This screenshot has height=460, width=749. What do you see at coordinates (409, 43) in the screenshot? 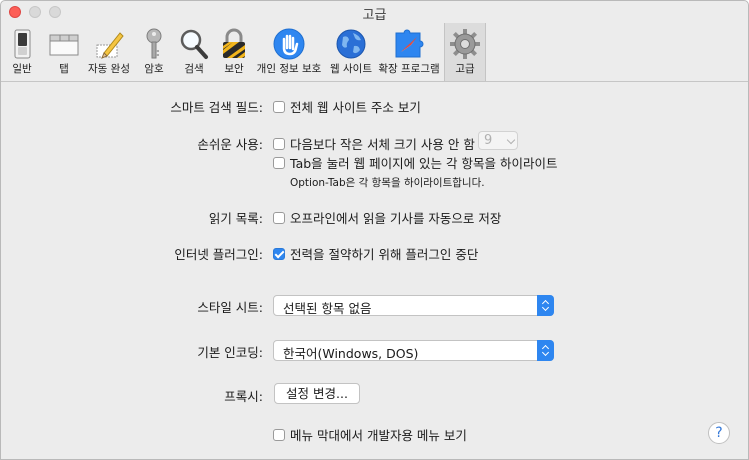
I see `puzzle-compass-icon` at bounding box center [409, 43].